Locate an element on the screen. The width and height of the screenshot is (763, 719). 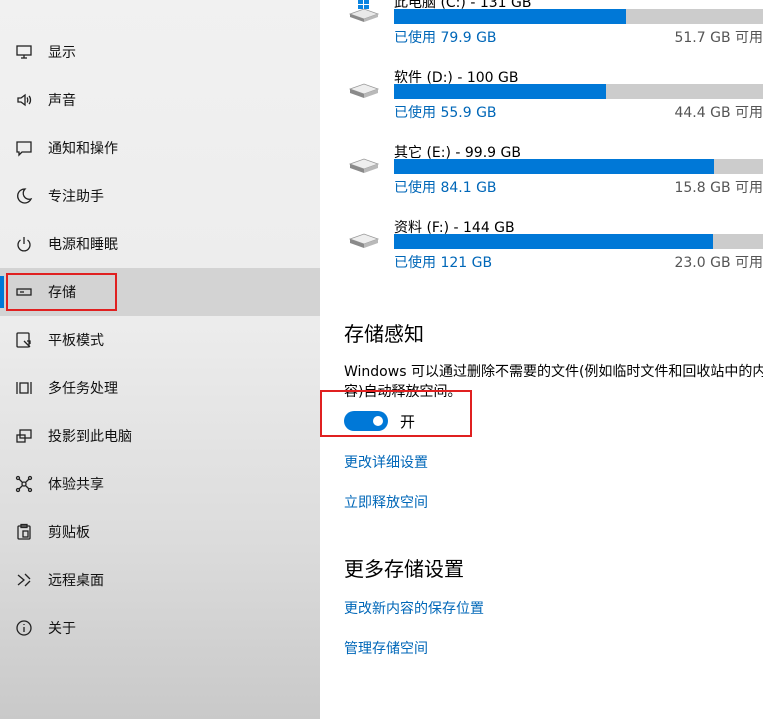
share-icon is located at coordinates (24, 484).